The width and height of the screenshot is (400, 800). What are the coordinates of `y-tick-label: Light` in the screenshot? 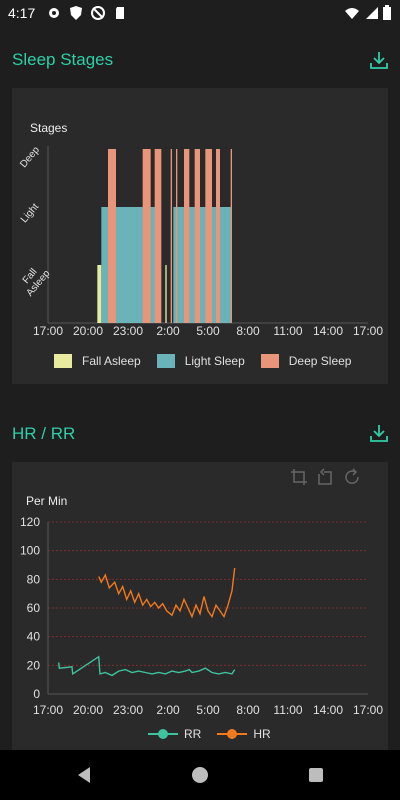 It's located at (30, 213).